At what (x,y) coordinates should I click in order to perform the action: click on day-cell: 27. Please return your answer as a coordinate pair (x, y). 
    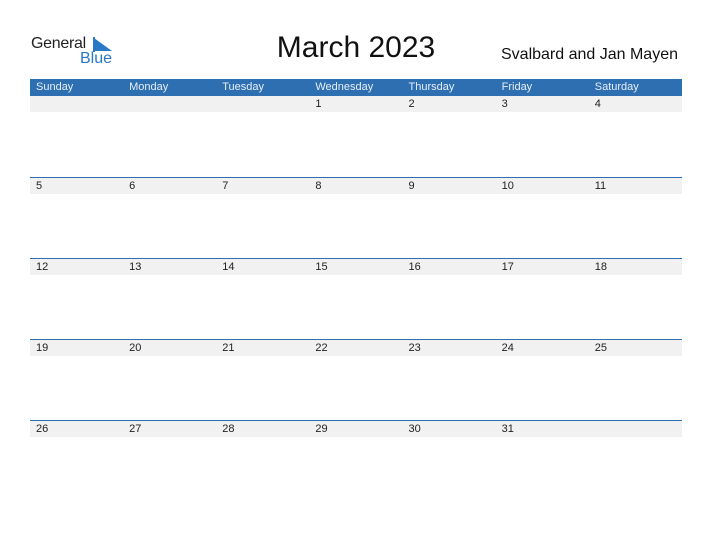
    Looking at the image, I should click on (135, 429).